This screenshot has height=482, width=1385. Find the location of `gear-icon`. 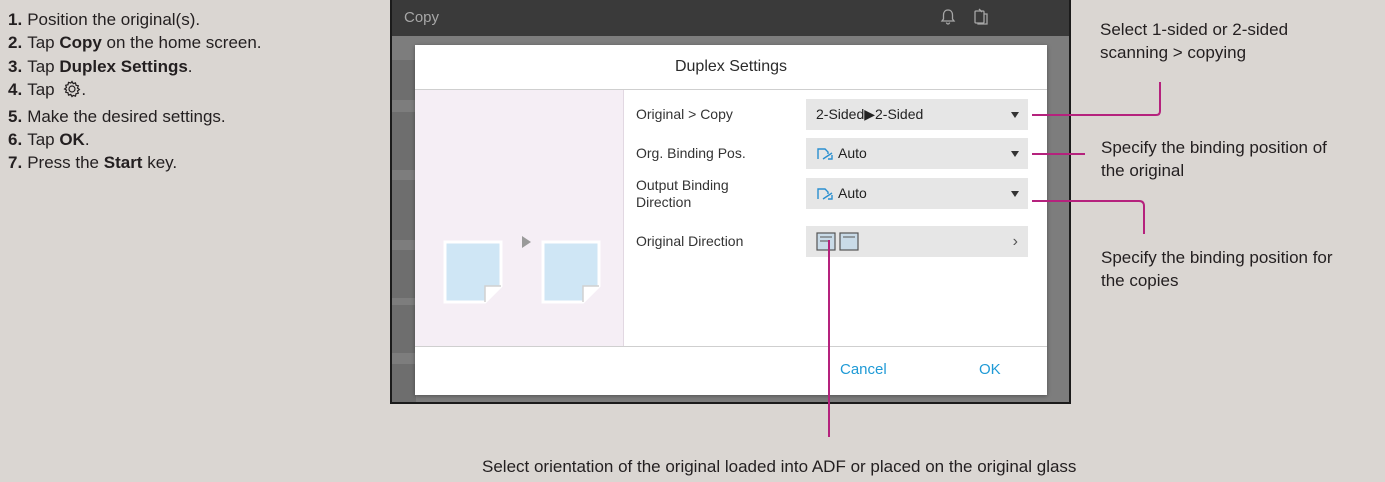

gear-icon is located at coordinates (72, 92).